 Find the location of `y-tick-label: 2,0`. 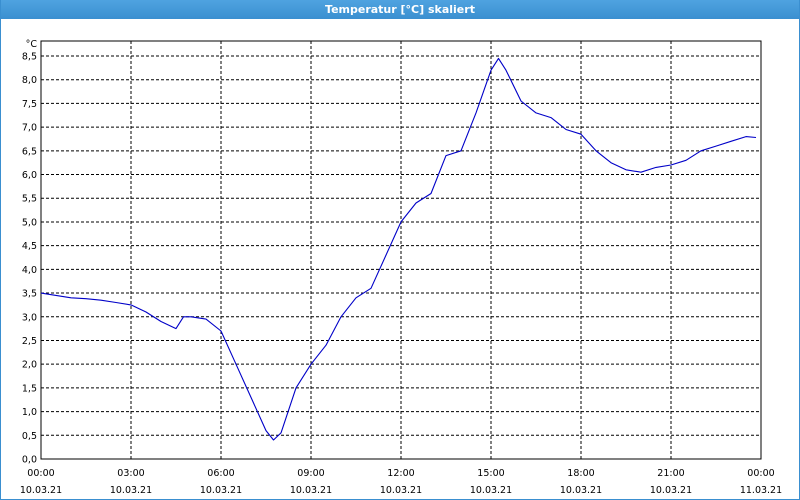

y-tick-label: 2,0 is located at coordinates (29, 365).